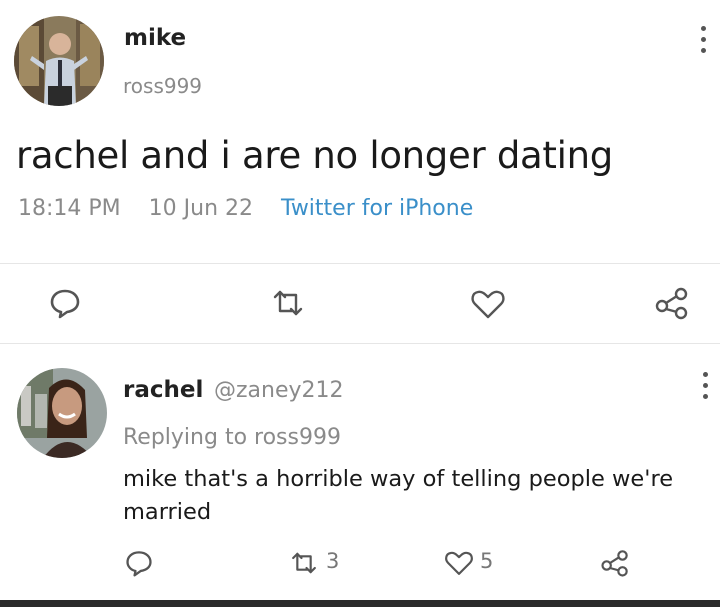 Image resolution: width=720 pixels, height=607 pixels. What do you see at coordinates (155, 38) in the screenshot?
I see `author-name: mike` at bounding box center [155, 38].